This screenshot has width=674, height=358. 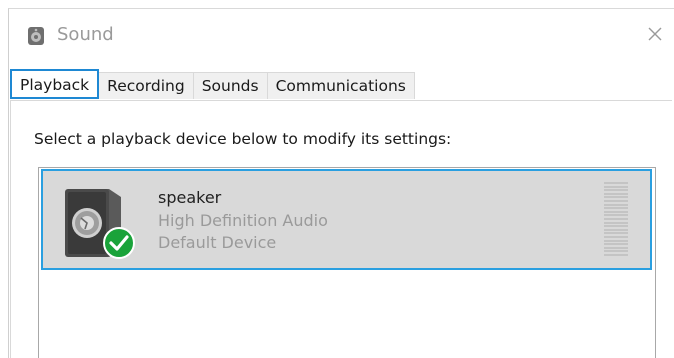 I want to click on speaker-icon, so click(x=99, y=223).